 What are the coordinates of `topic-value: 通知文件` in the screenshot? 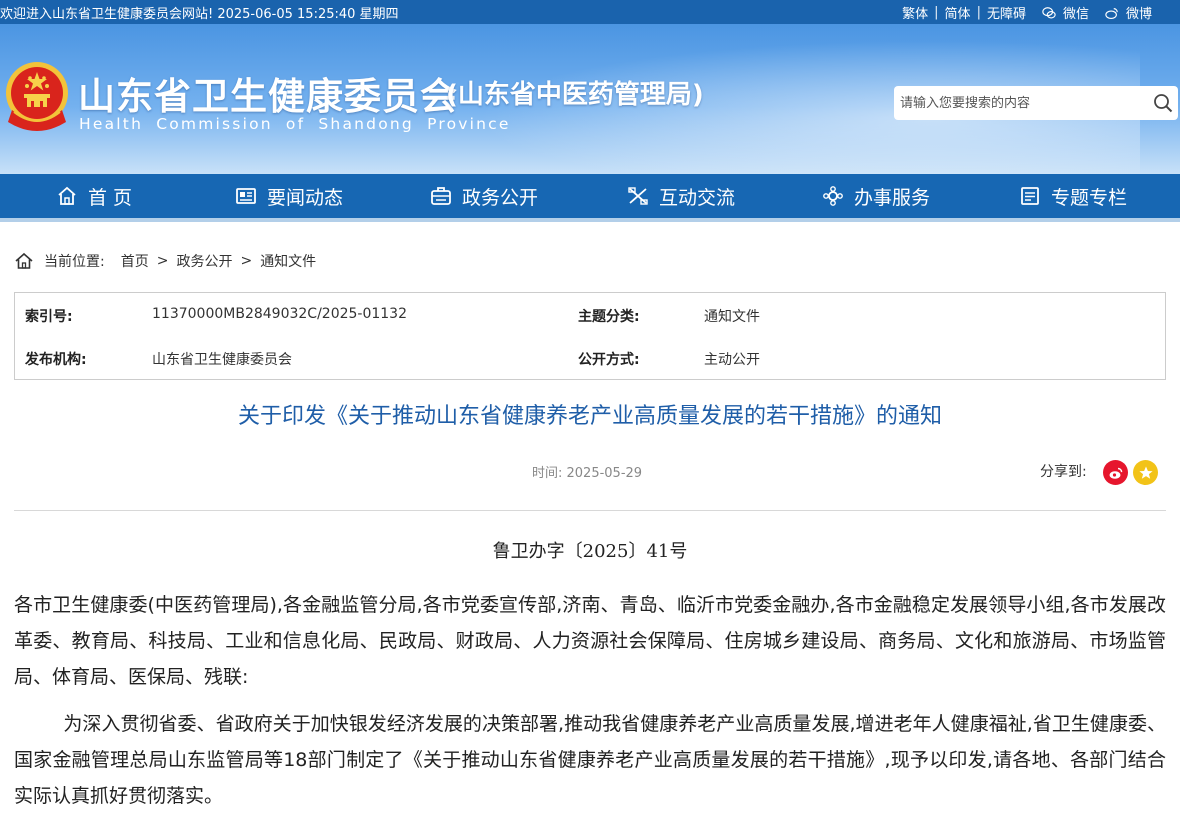 It's located at (732, 317).